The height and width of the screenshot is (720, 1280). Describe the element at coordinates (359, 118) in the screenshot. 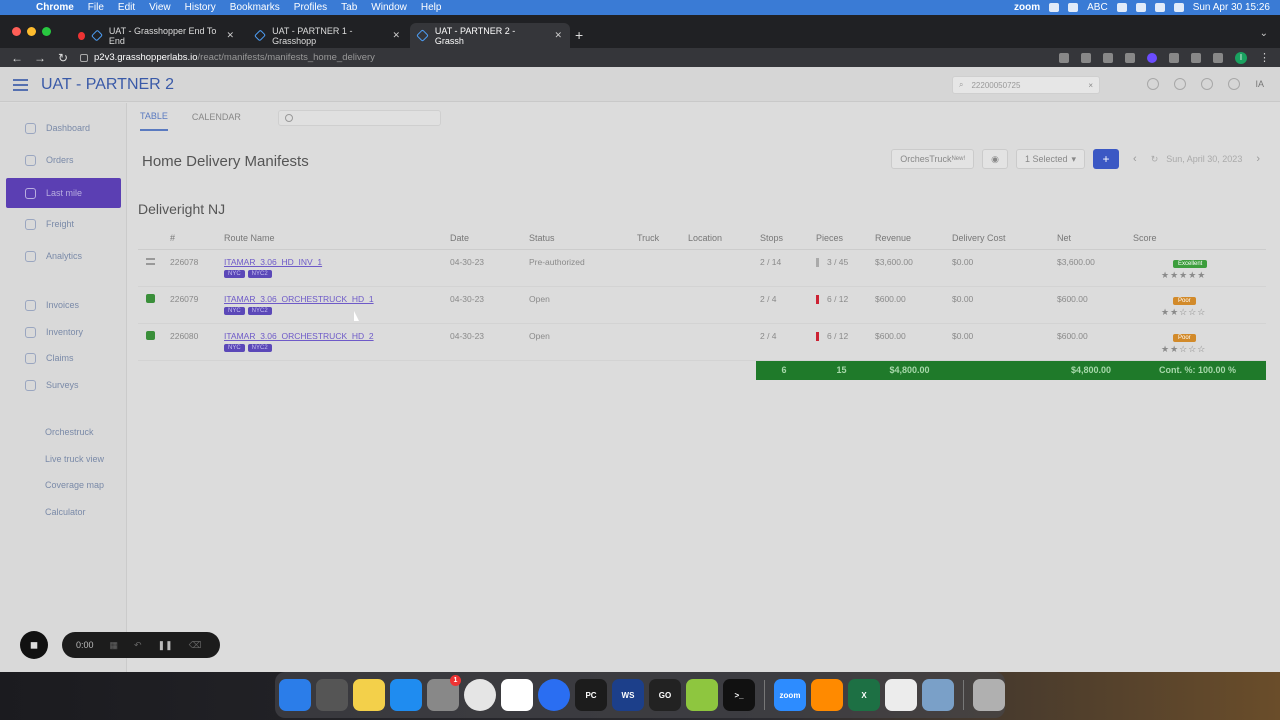

I see `table-search-input` at that location.